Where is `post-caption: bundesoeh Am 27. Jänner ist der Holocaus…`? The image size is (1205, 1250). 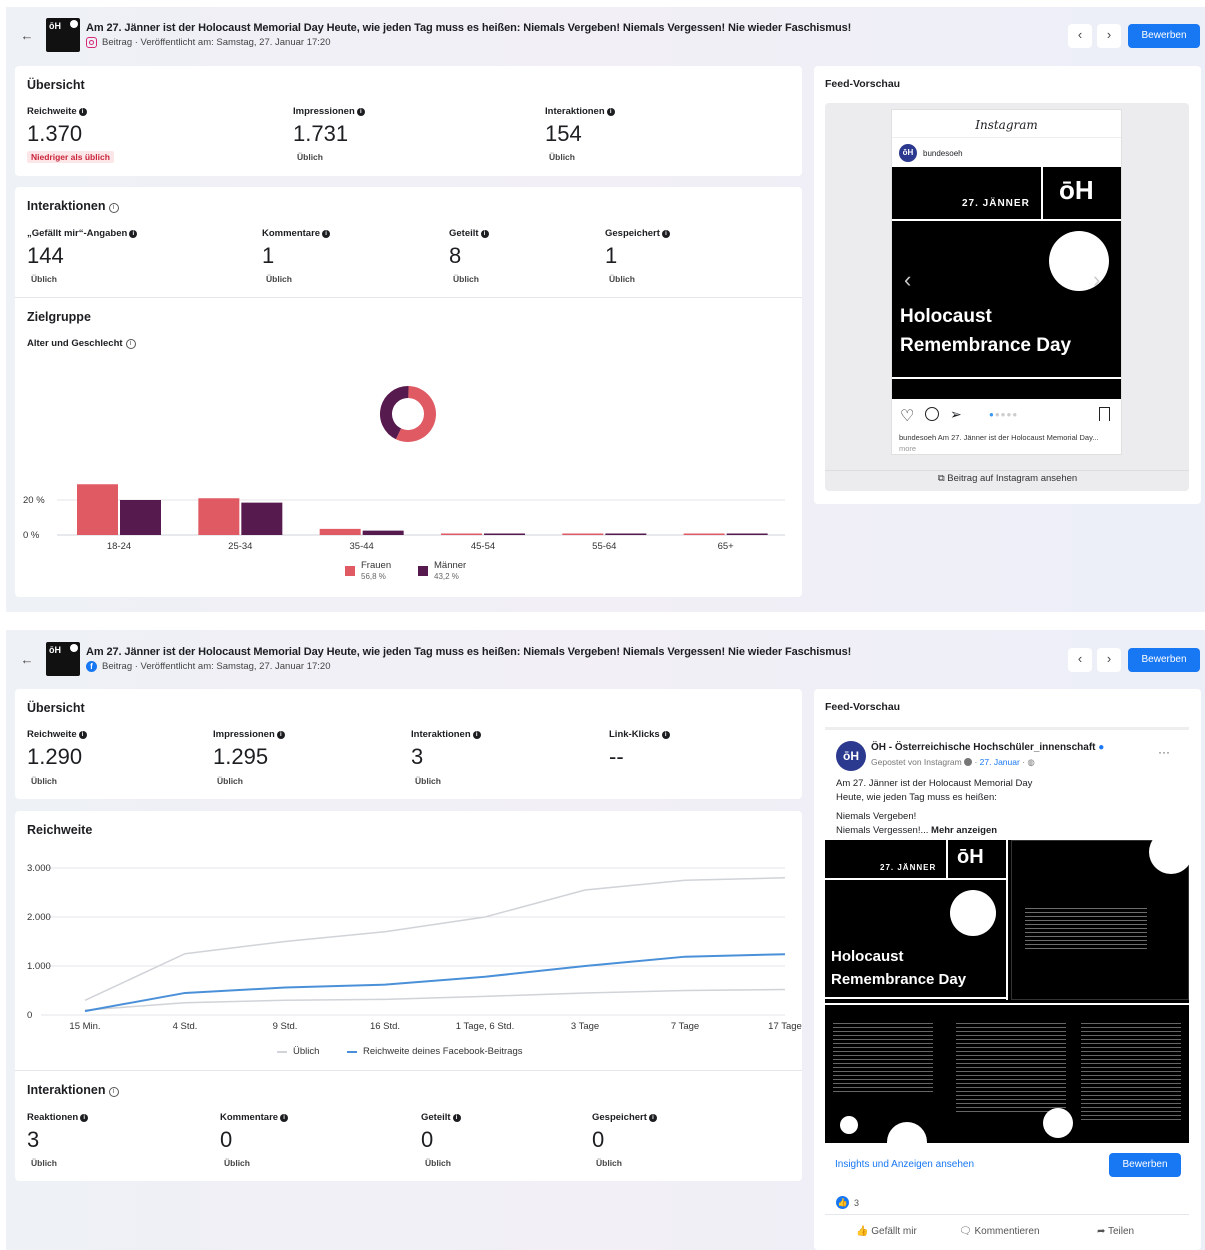
post-caption: bundesoeh Am 27. Jänner ist der Holocaus… is located at coordinates (999, 443).